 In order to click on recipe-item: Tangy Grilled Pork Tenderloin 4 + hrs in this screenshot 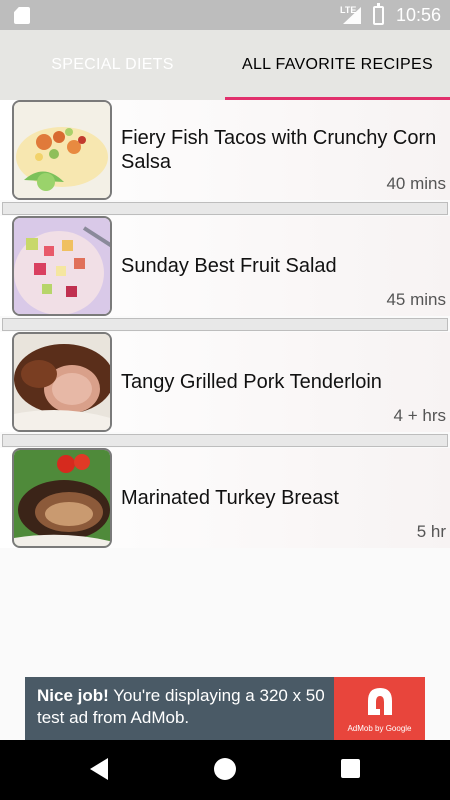, I will do `click(225, 382)`.